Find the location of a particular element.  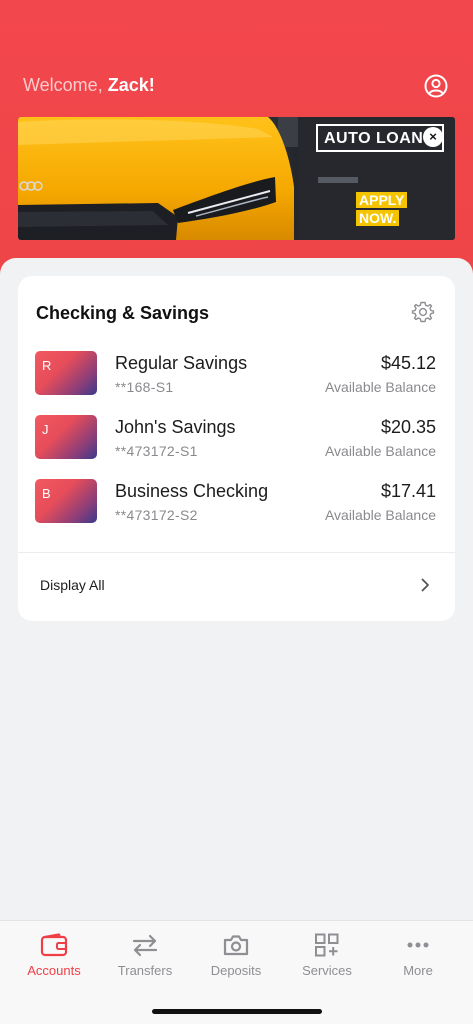

account-number: **473172-S1 is located at coordinates (156, 451).